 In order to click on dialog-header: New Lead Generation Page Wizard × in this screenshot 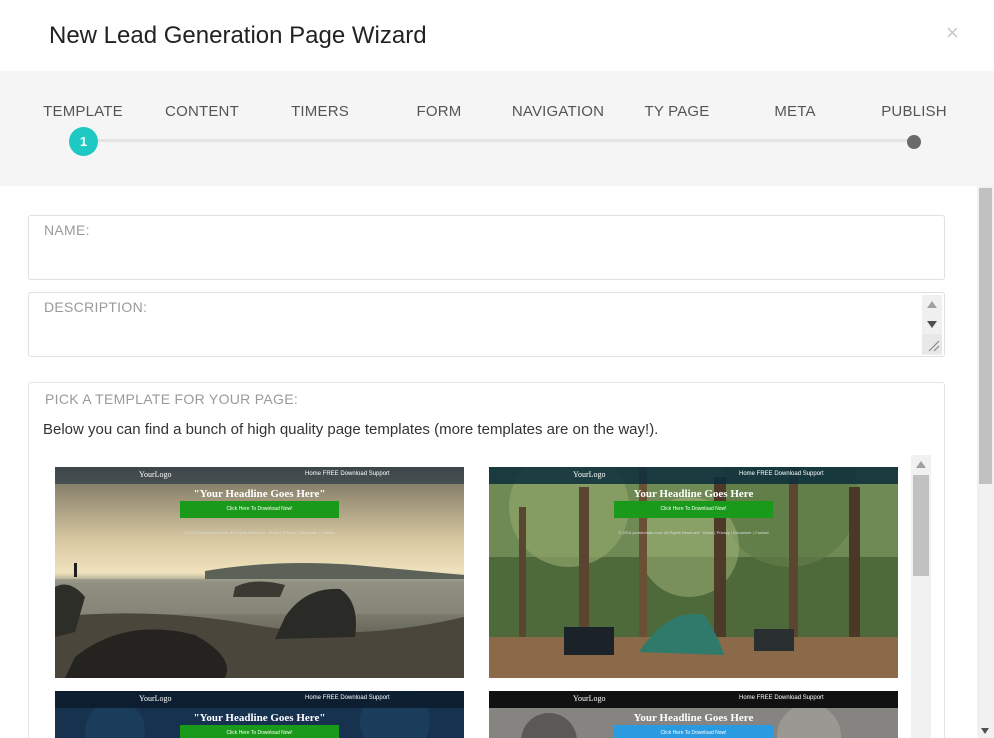, I will do `click(497, 35)`.